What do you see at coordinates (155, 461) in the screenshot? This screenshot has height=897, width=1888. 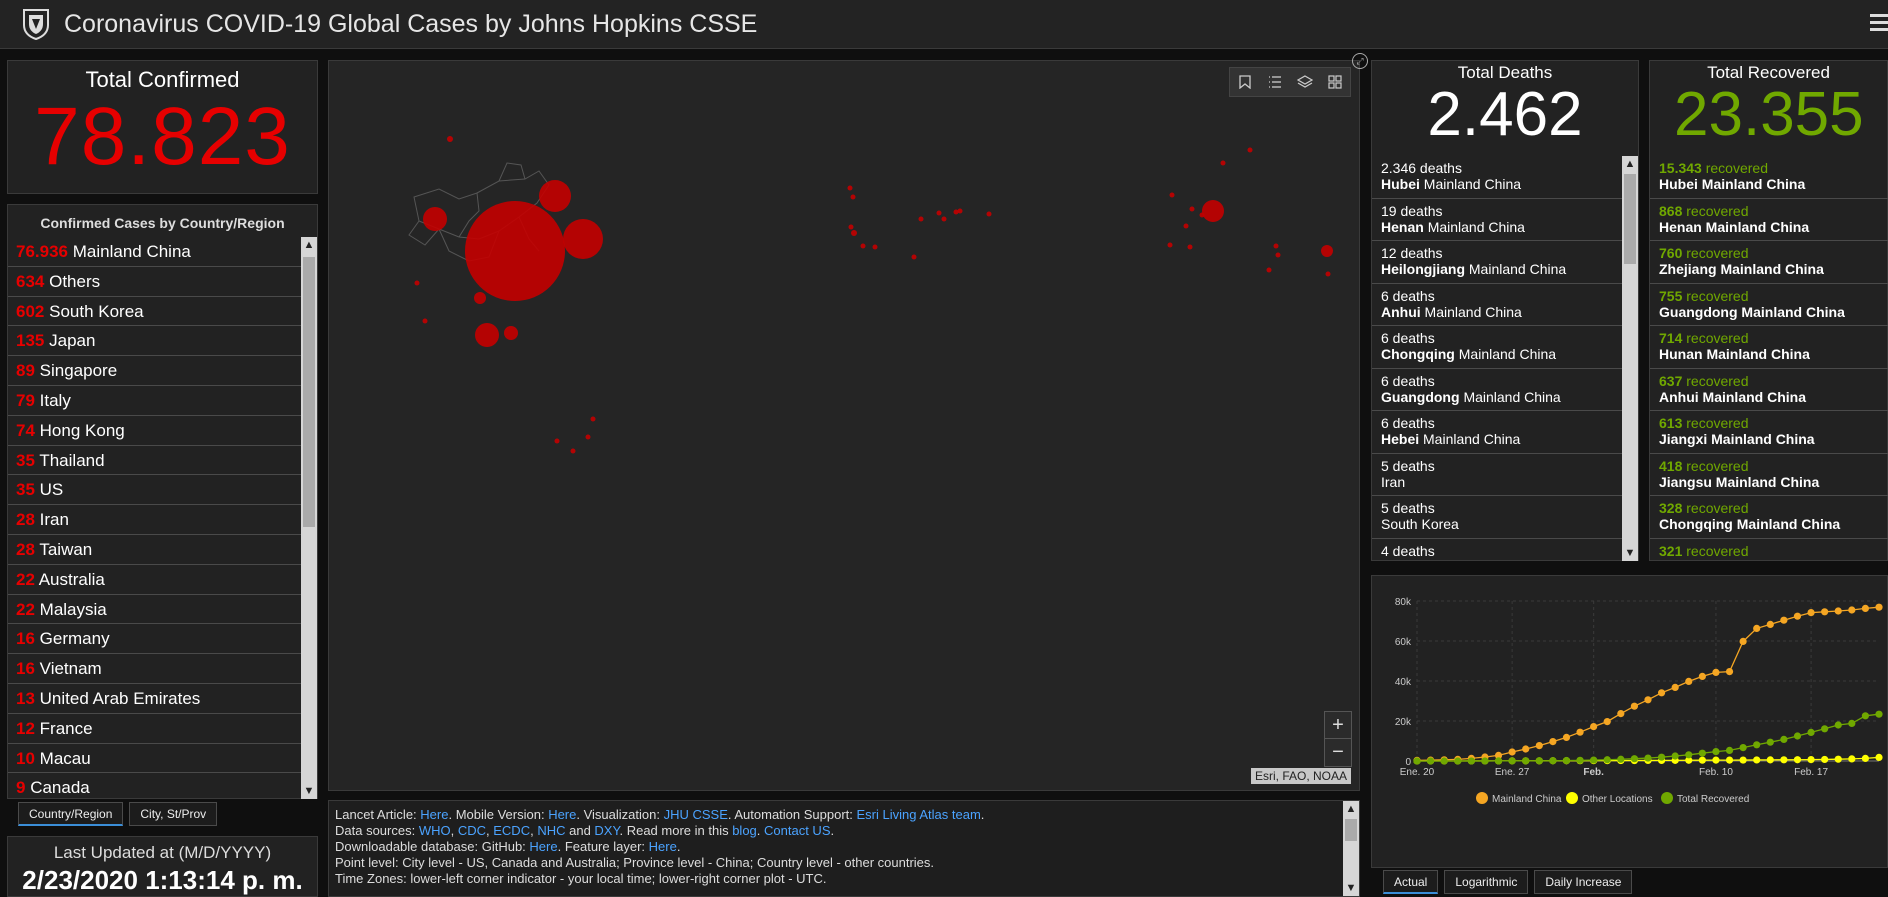 I see `list-item: 35 Thailand` at bounding box center [155, 461].